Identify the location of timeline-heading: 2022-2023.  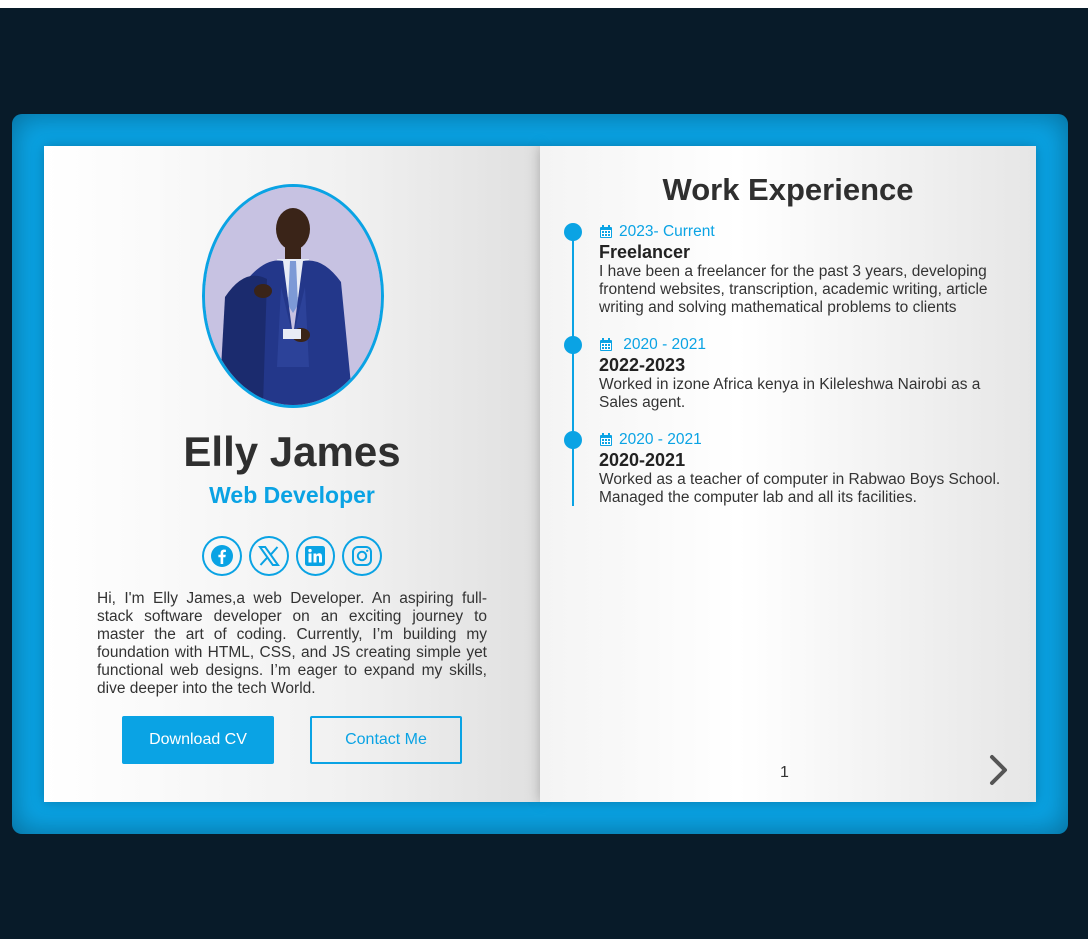
(642, 365).